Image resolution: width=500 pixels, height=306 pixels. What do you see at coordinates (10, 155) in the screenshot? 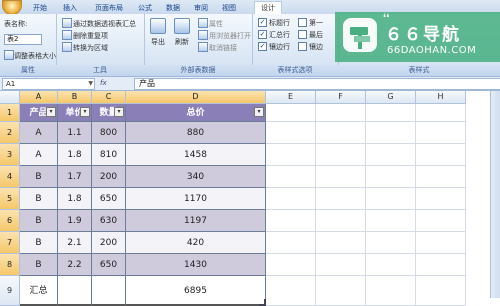
I see `row-header: 3` at bounding box center [10, 155].